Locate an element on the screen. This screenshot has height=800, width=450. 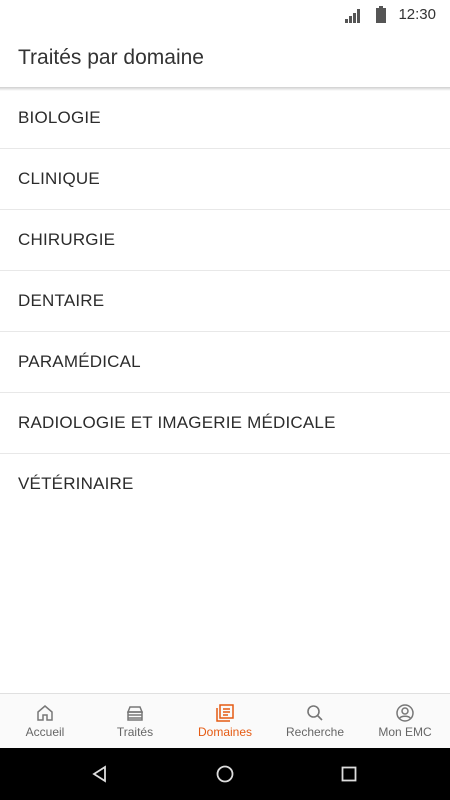
tab-label: Domaines is located at coordinates (225, 732).